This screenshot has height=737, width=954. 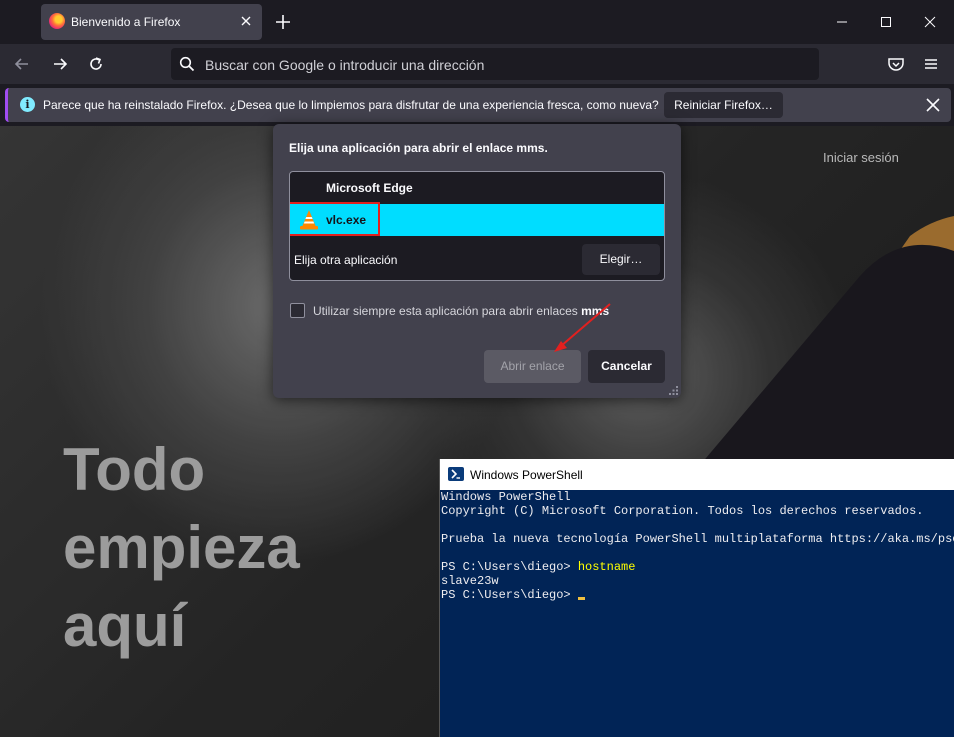 What do you see at coordinates (526, 475) in the screenshot?
I see `powershell-title: Windows PowerShell` at bounding box center [526, 475].